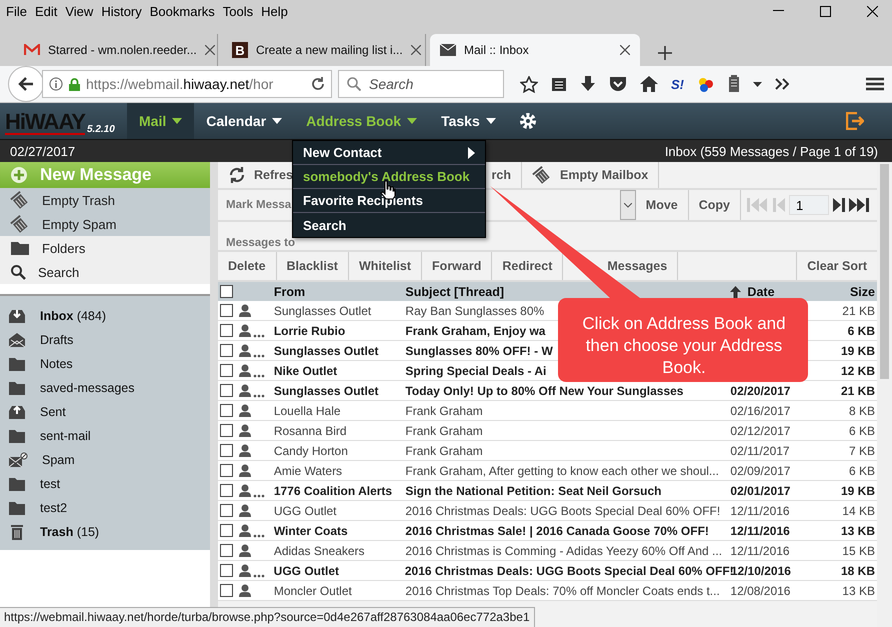  I want to click on table-cell: Sign the National Petition: Seat Neil Gorsuch, so click(533, 491).